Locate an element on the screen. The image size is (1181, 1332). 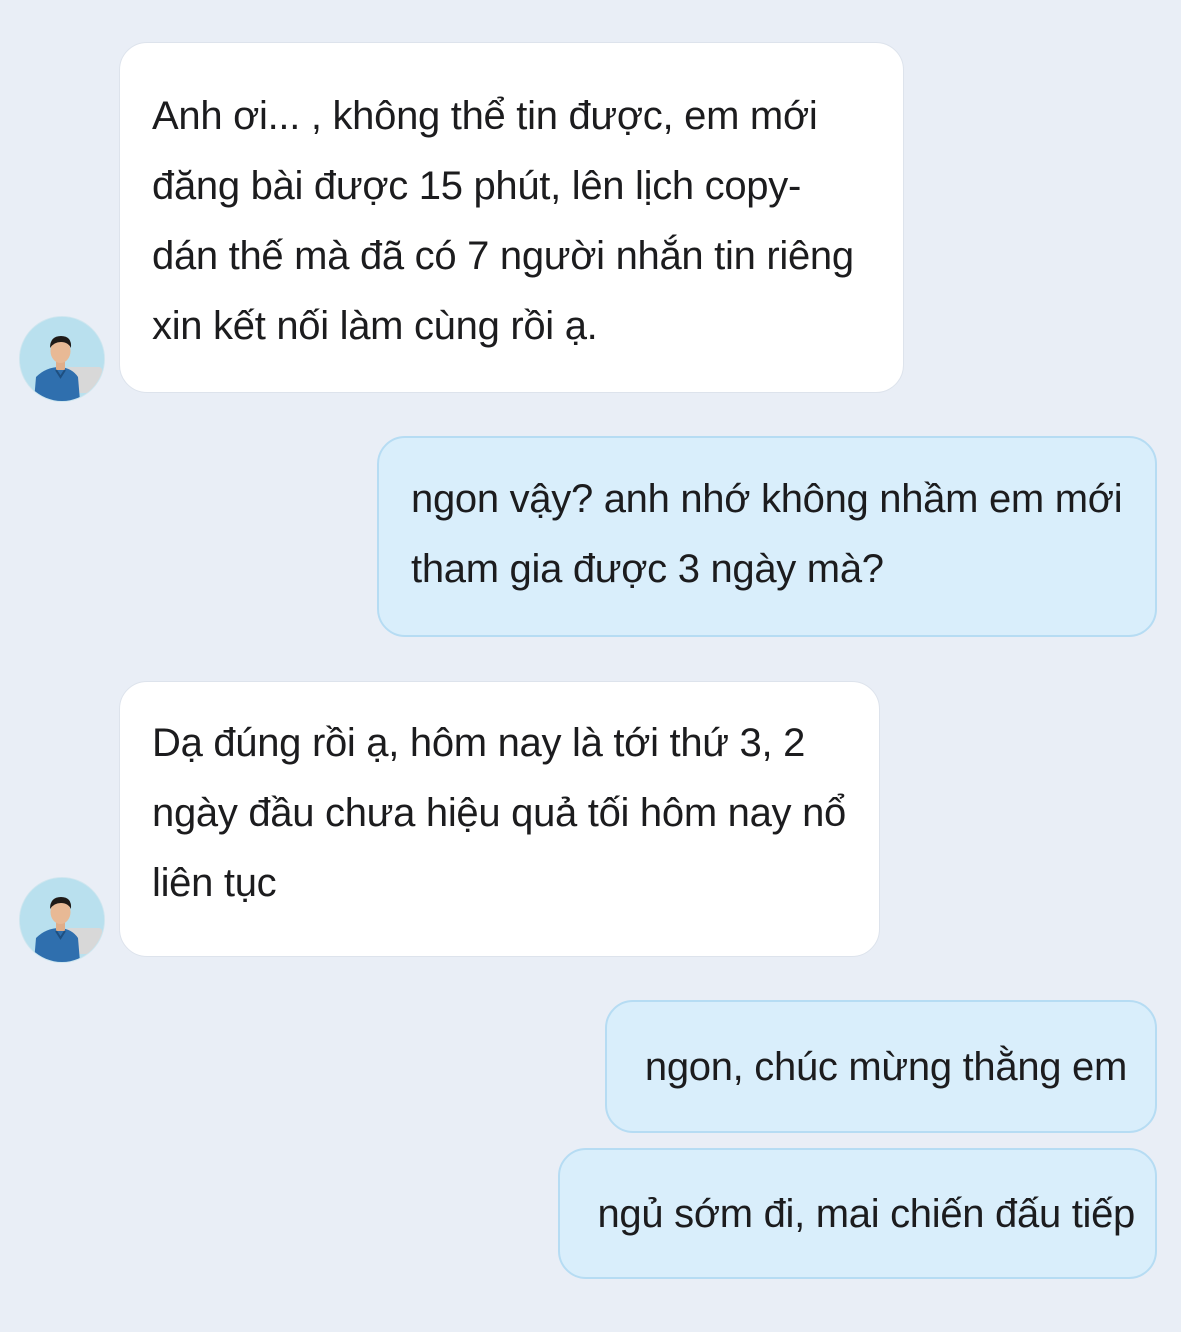
message-text-line: dán thế mà đã có 7 người nhắn tin riêng is located at coordinates (503, 256).